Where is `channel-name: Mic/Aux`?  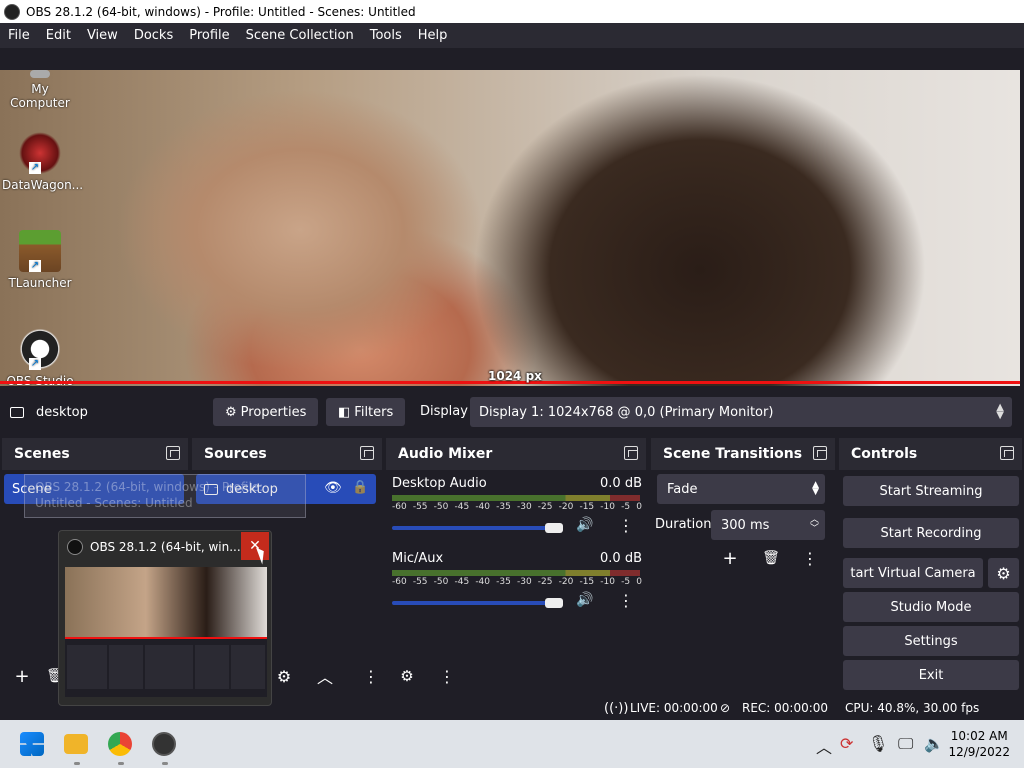 channel-name: Mic/Aux is located at coordinates (418, 558).